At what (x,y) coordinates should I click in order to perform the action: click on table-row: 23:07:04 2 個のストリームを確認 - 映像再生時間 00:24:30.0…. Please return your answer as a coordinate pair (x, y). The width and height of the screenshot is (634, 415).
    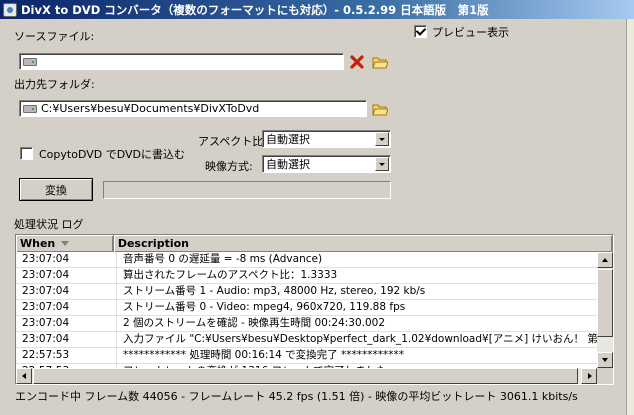
    Looking at the image, I should click on (307, 324).